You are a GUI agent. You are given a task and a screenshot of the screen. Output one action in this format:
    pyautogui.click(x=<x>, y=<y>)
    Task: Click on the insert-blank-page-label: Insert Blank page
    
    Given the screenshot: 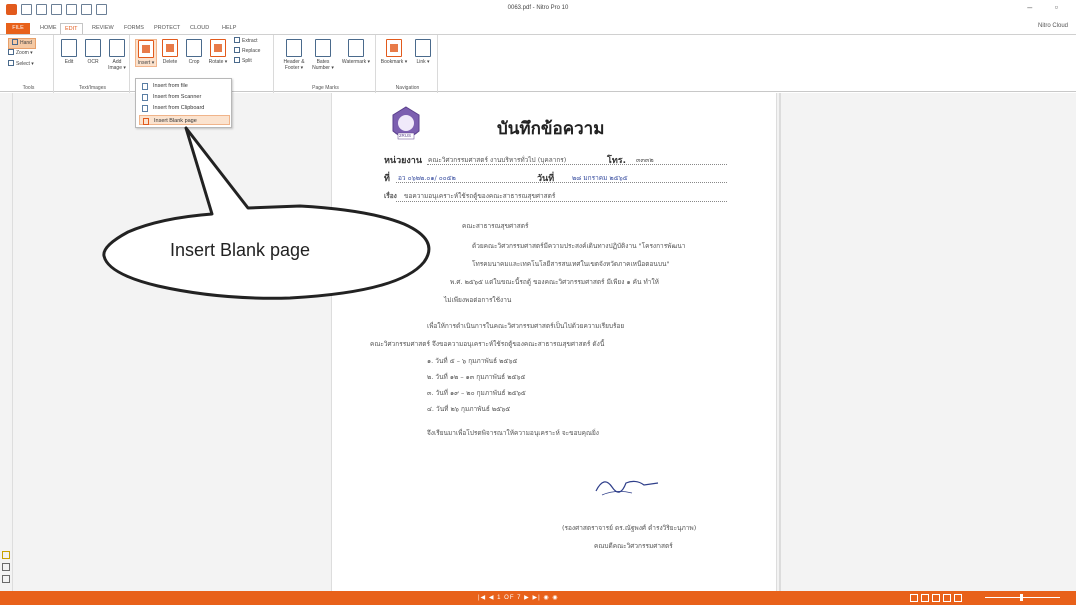 What is the action you would take?
    pyautogui.click(x=175, y=121)
    